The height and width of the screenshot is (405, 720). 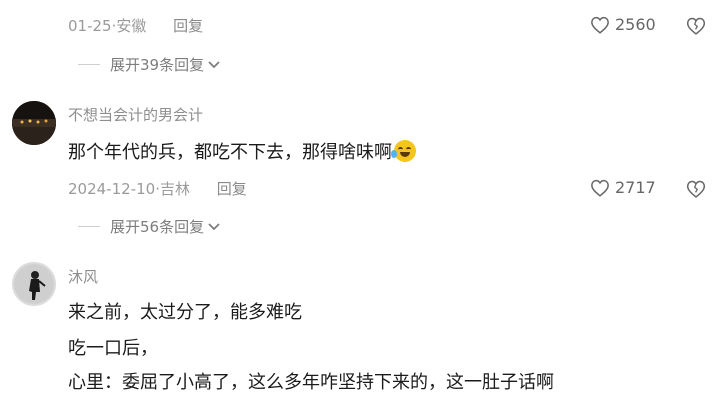 I want to click on comment-date: 01-25, so click(x=90, y=26).